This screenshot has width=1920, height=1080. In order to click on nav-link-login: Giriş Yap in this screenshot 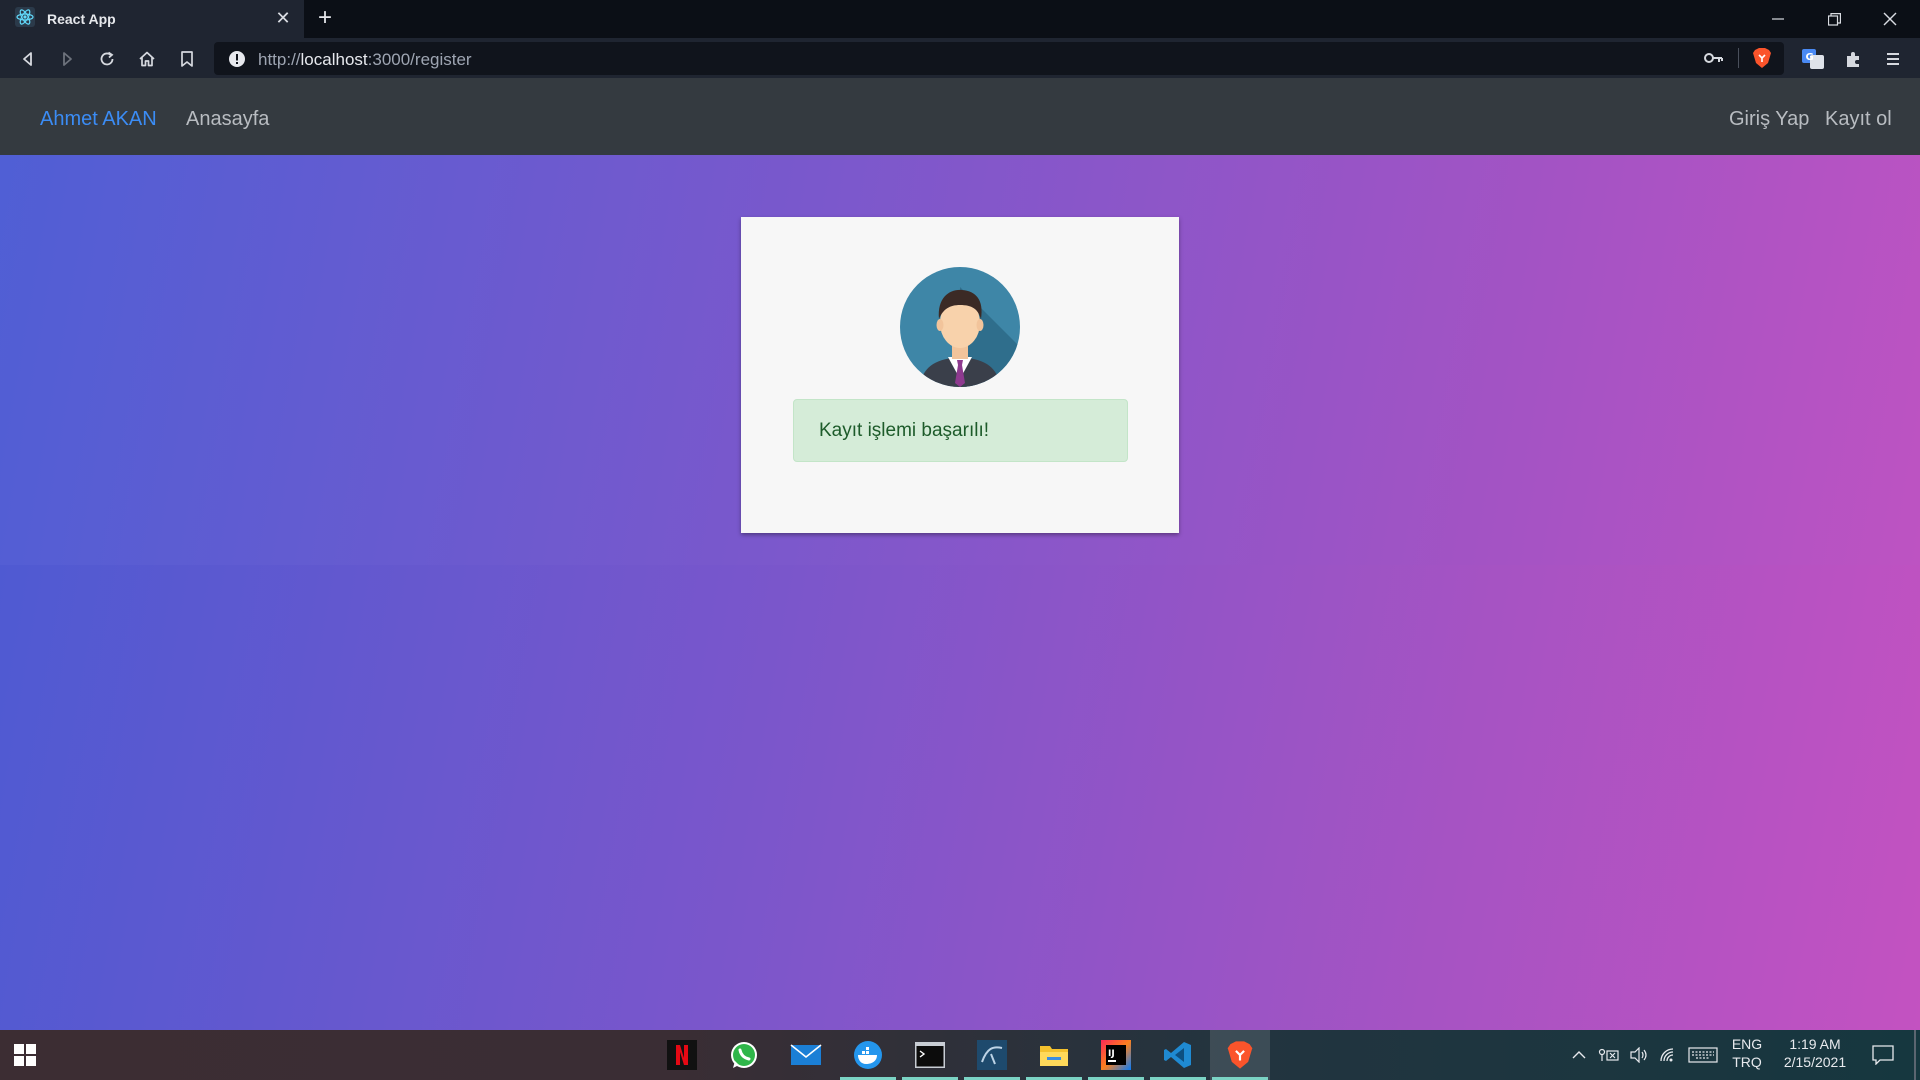, I will do `click(1769, 119)`.